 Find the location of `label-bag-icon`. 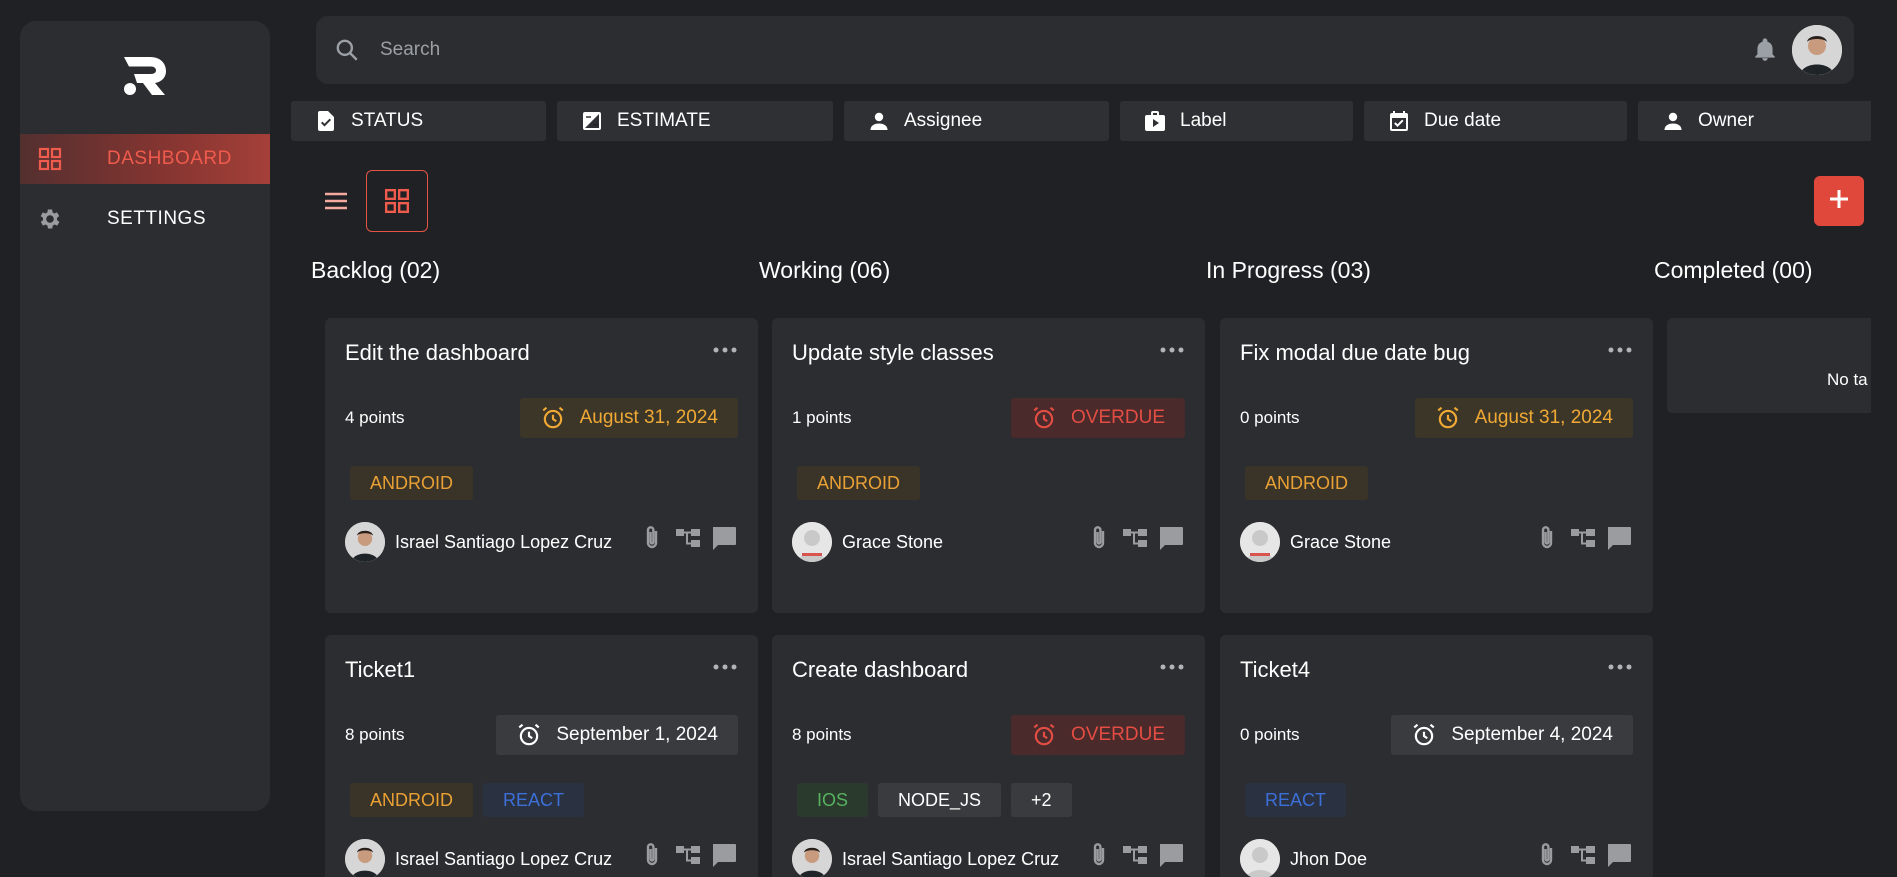

label-bag-icon is located at coordinates (1155, 121).